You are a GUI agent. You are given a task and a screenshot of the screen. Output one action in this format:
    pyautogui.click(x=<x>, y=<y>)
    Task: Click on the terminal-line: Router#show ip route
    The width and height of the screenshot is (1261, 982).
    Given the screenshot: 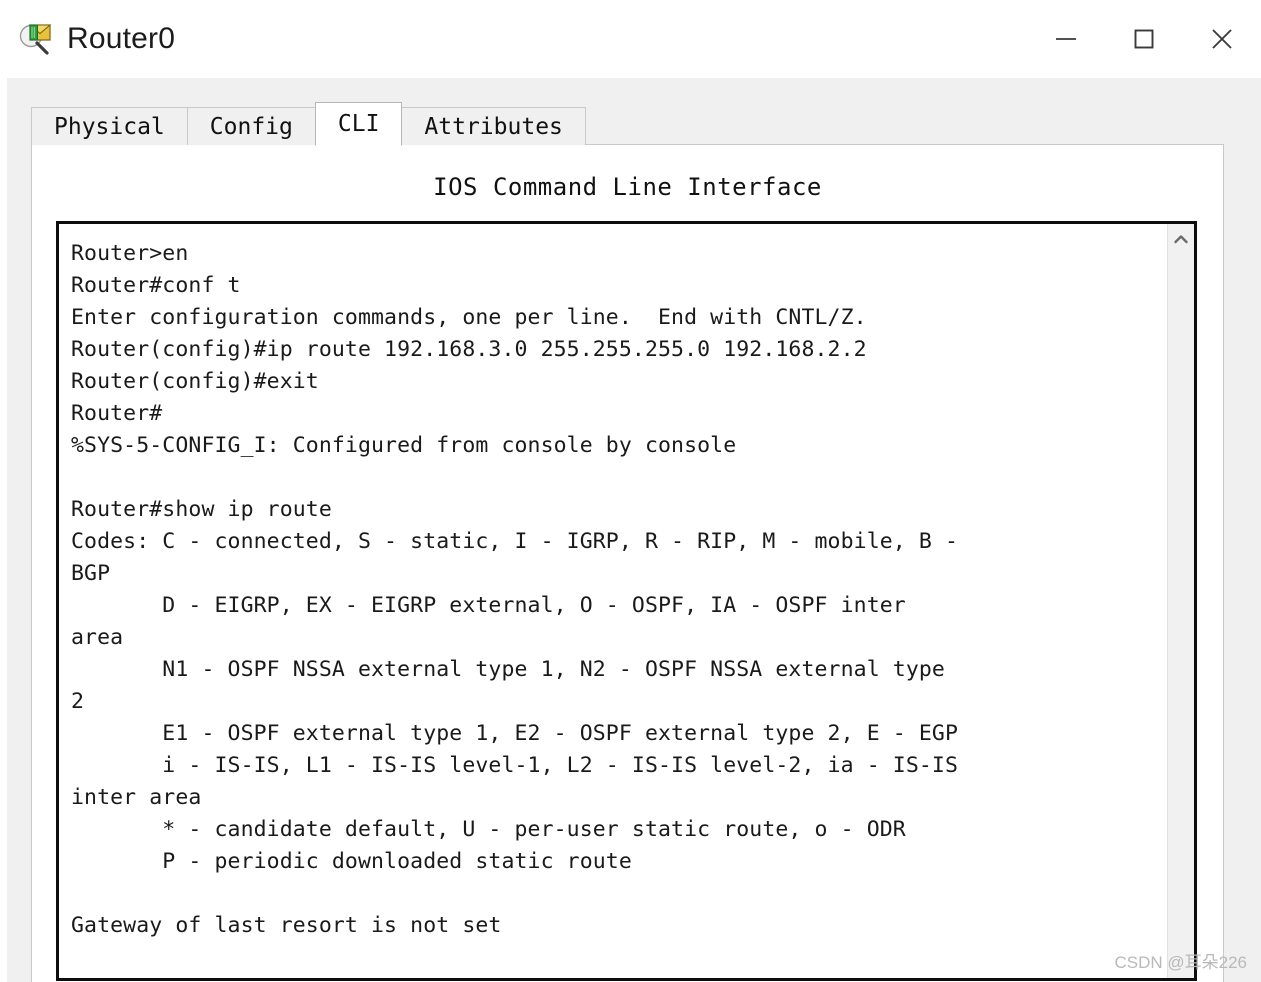 What is the action you would take?
    pyautogui.click(x=201, y=509)
    